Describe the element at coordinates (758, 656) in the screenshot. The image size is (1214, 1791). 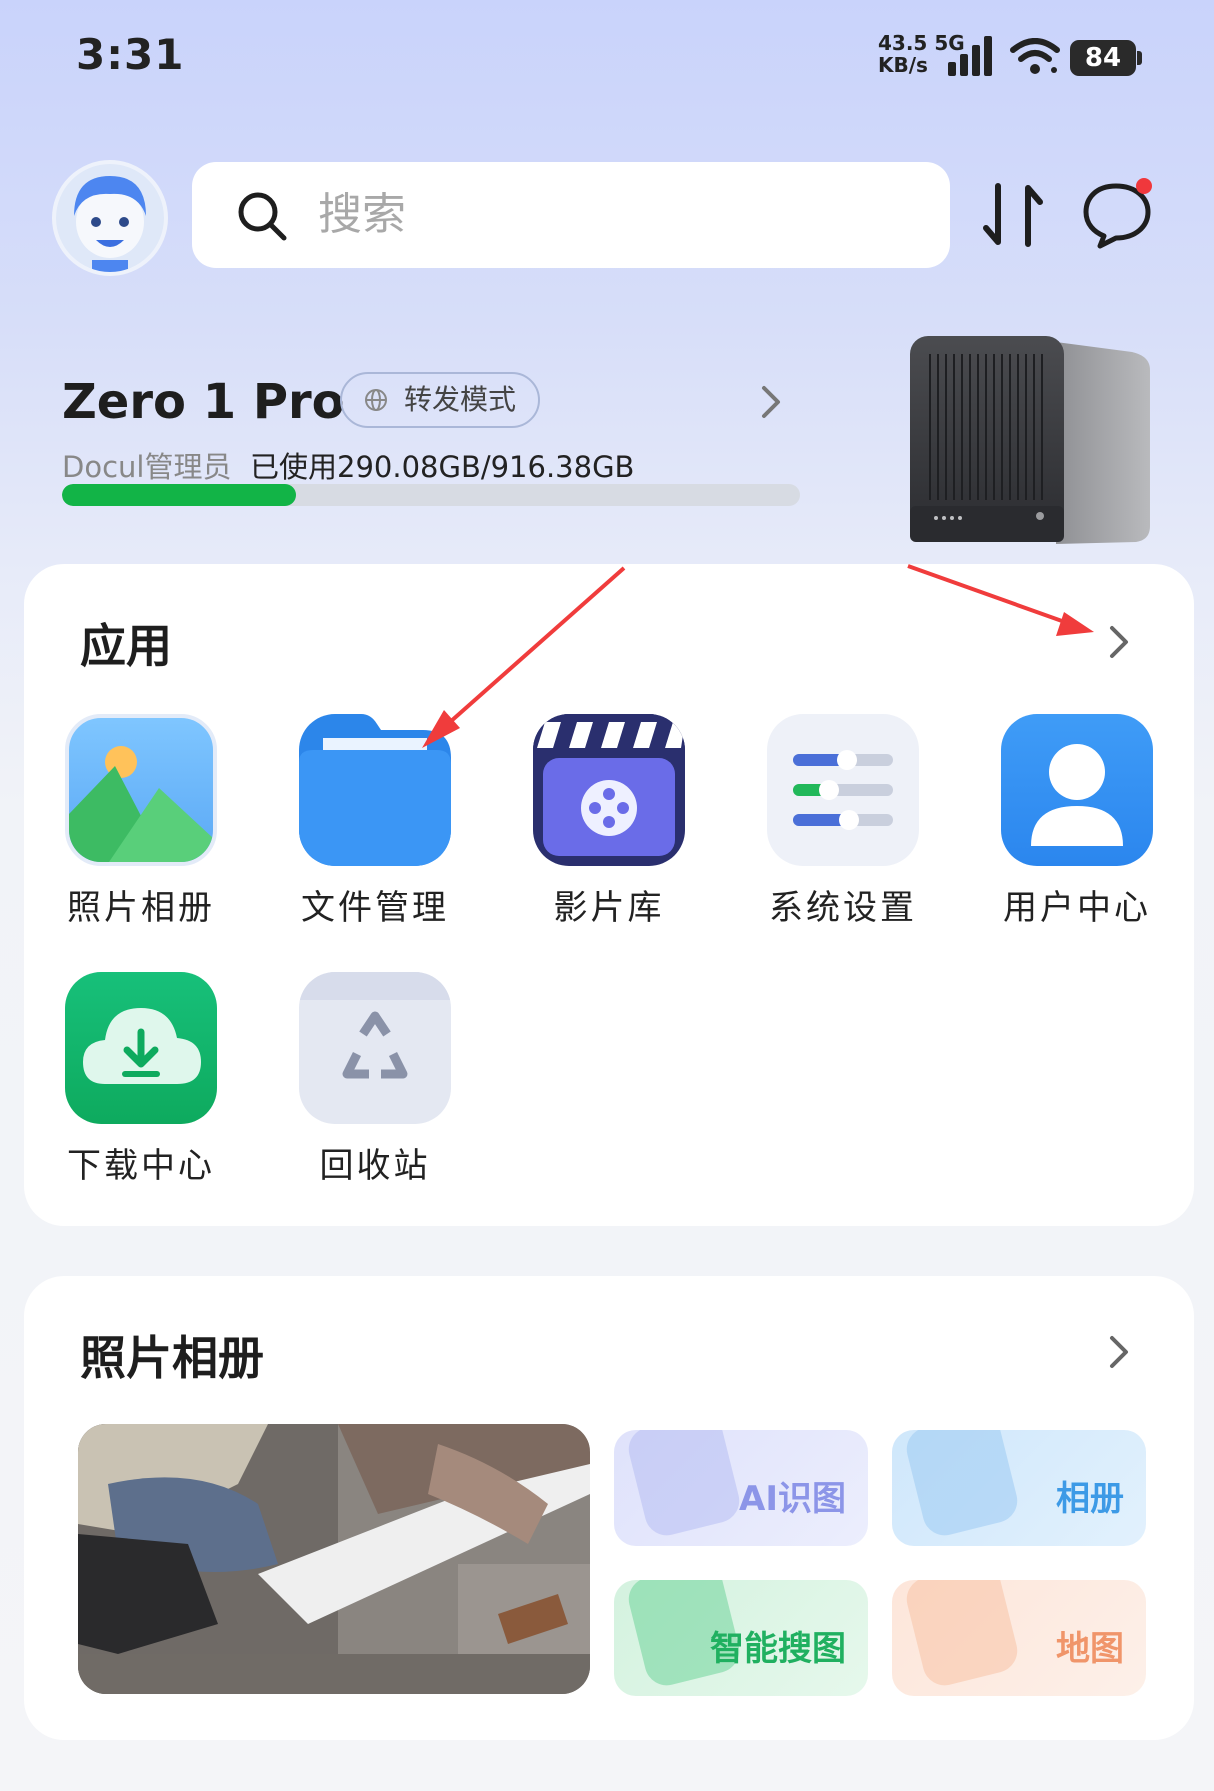
I see `annotation-arrows` at that location.